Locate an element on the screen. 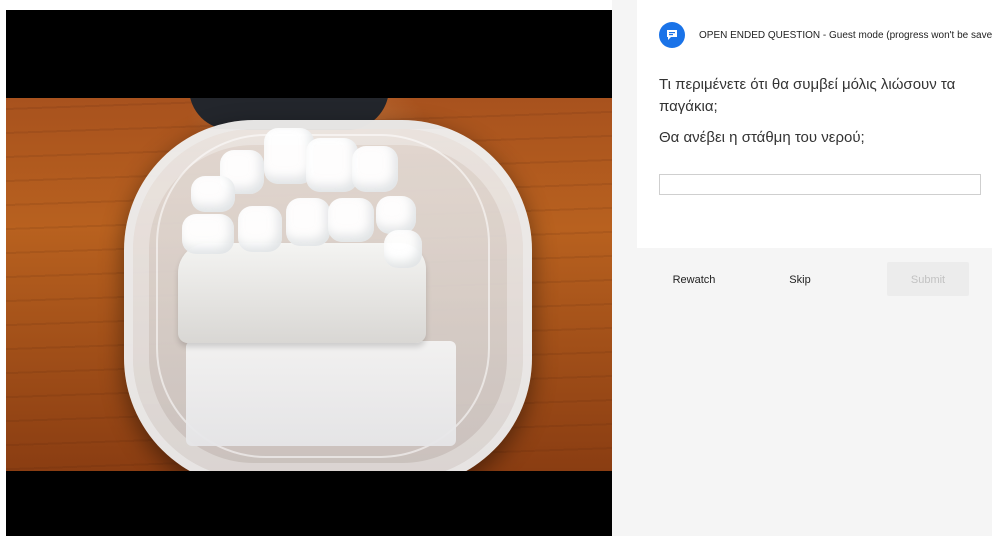 This screenshot has width=992, height=536. rewatch-button: Rewatch is located at coordinates (694, 279).